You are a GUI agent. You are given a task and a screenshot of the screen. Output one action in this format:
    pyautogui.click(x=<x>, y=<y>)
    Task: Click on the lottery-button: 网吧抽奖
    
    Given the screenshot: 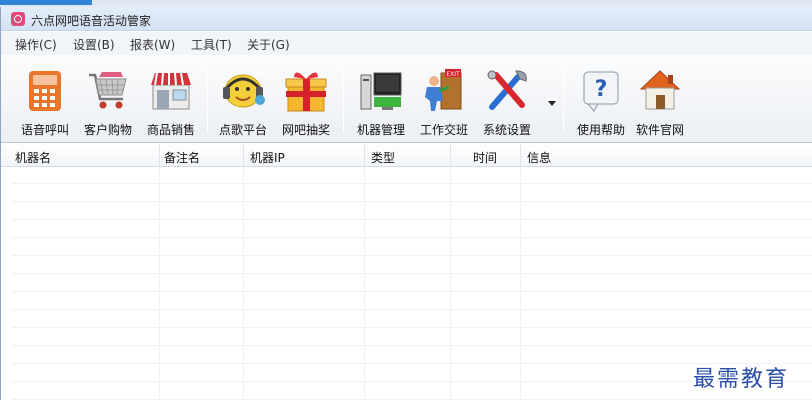 What is the action you would take?
    pyautogui.click(x=306, y=99)
    